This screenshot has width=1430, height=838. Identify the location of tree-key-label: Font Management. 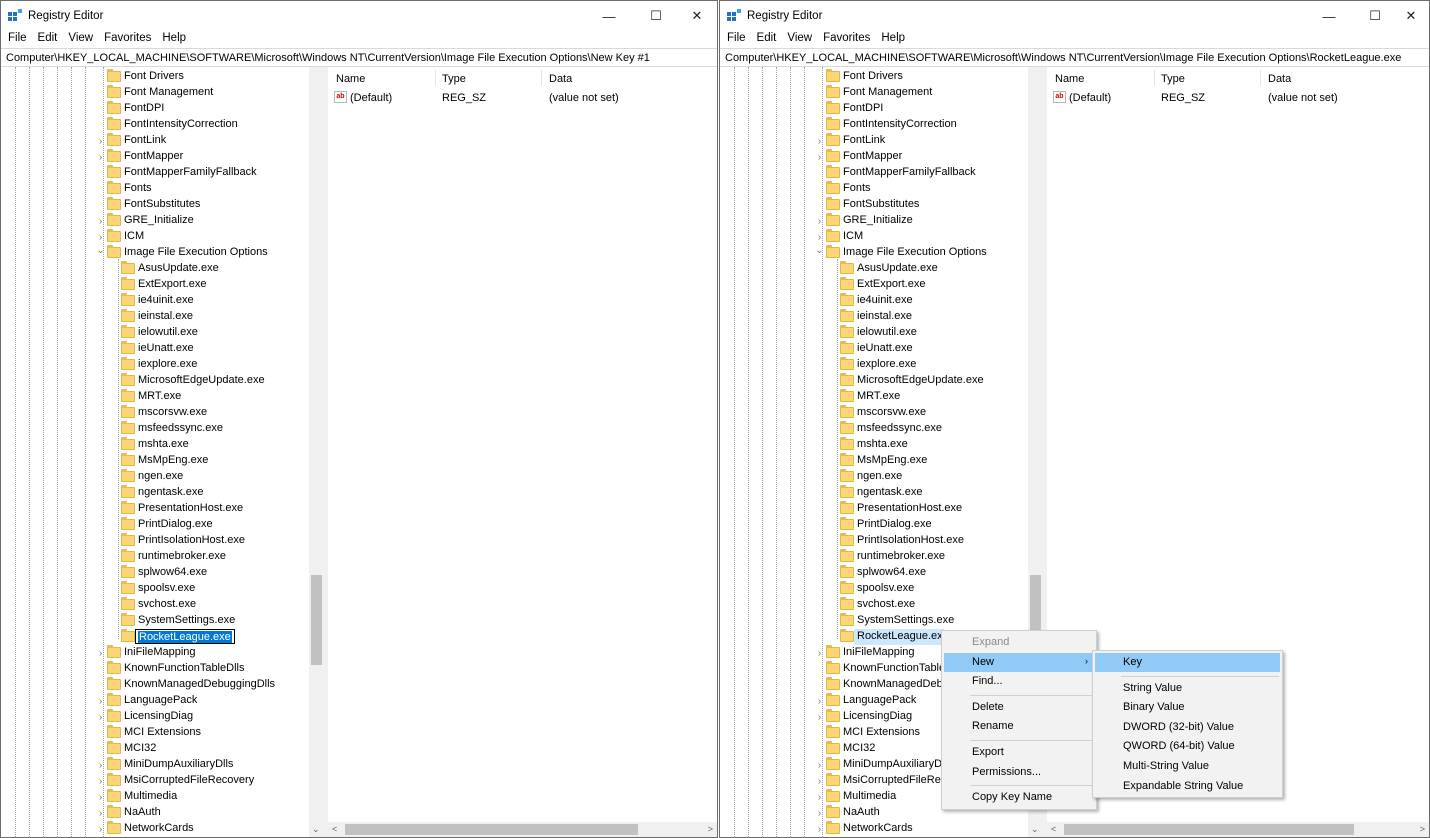
(168, 92).